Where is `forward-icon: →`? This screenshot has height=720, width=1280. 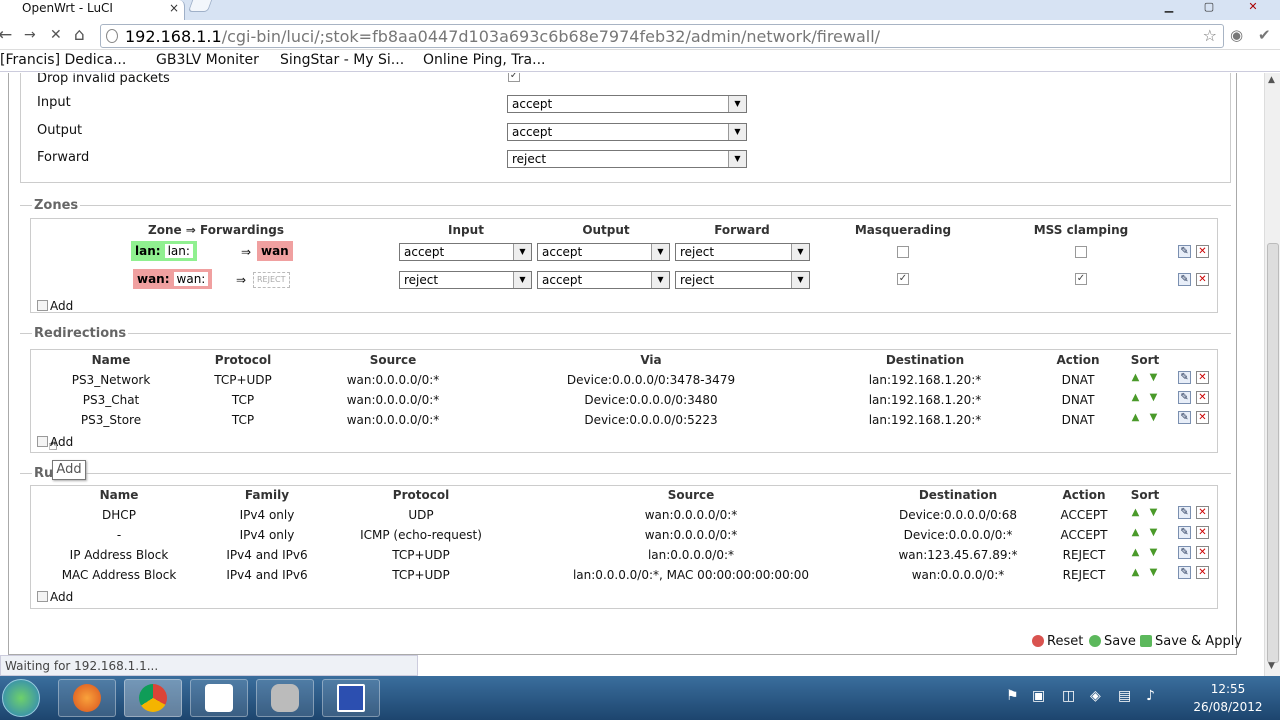
forward-icon: → is located at coordinates (30, 35).